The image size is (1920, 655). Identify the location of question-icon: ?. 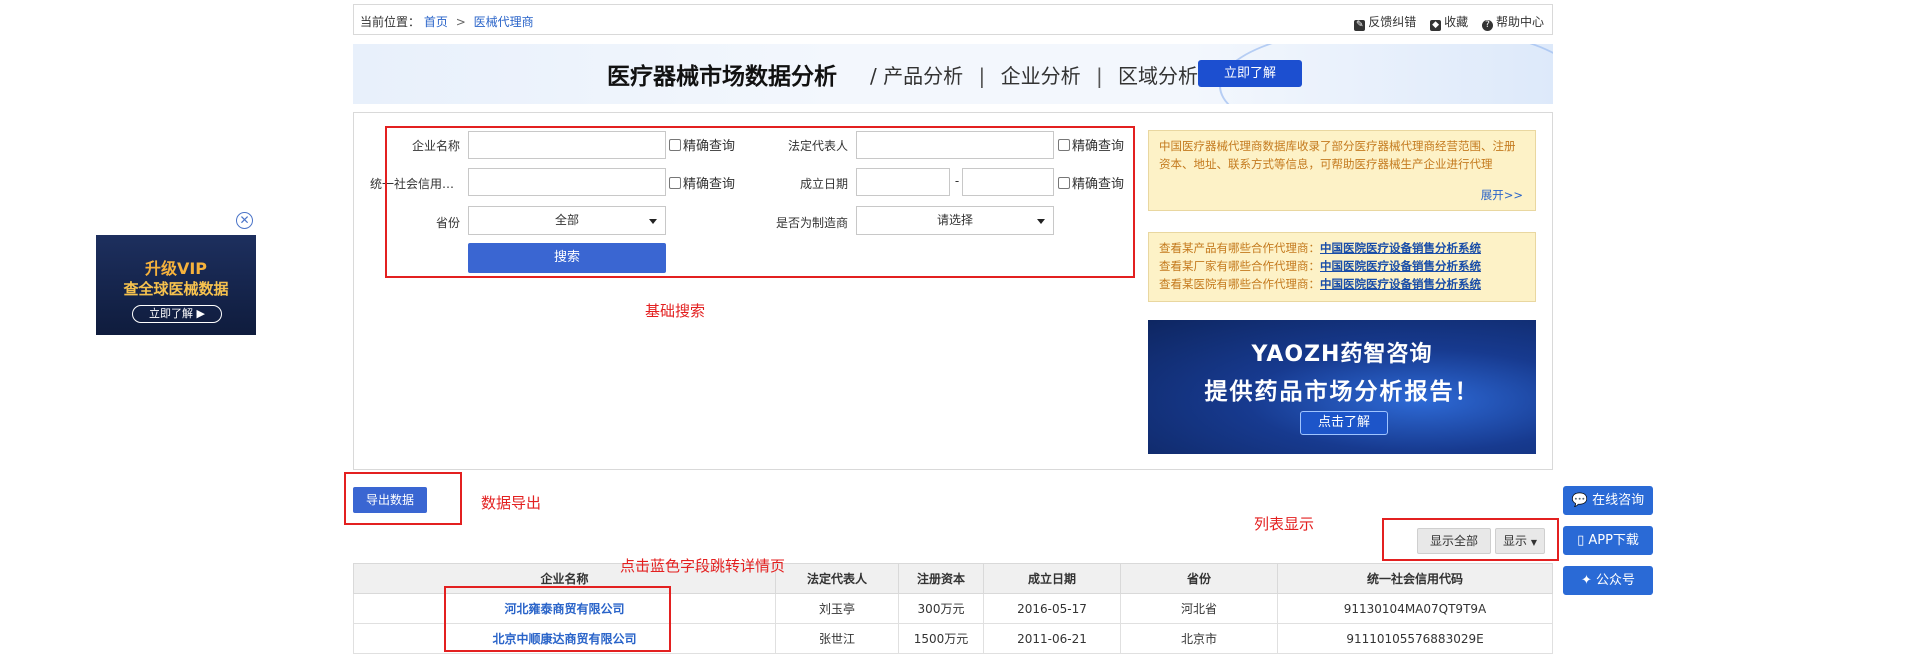
(1487, 25).